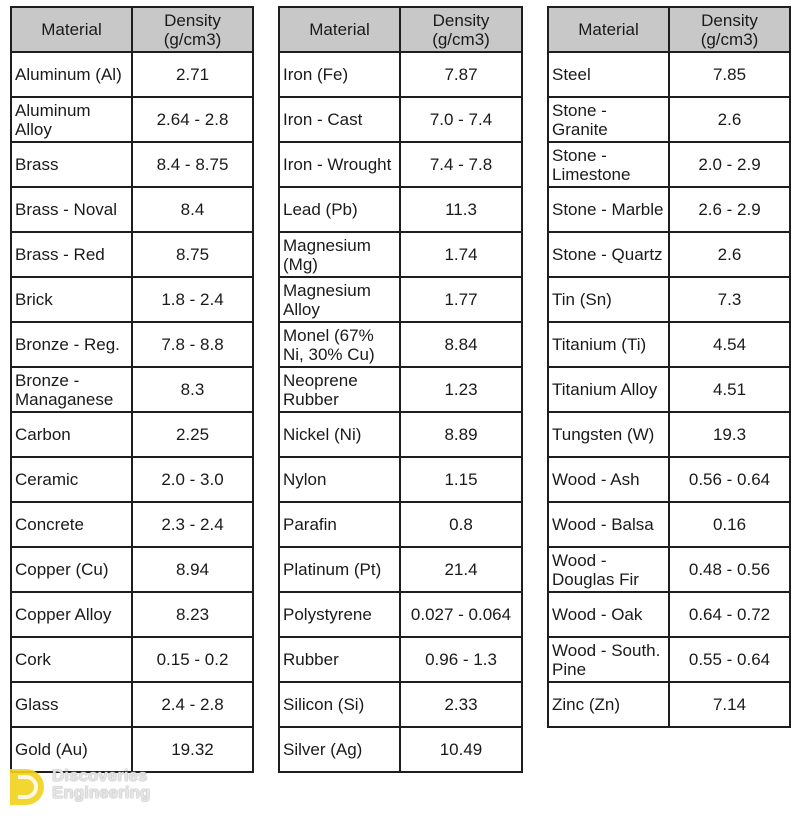 This screenshot has height=819, width=800. Describe the element at coordinates (729, 479) in the screenshot. I see `density-cell: 0.56 - 0.64` at that location.